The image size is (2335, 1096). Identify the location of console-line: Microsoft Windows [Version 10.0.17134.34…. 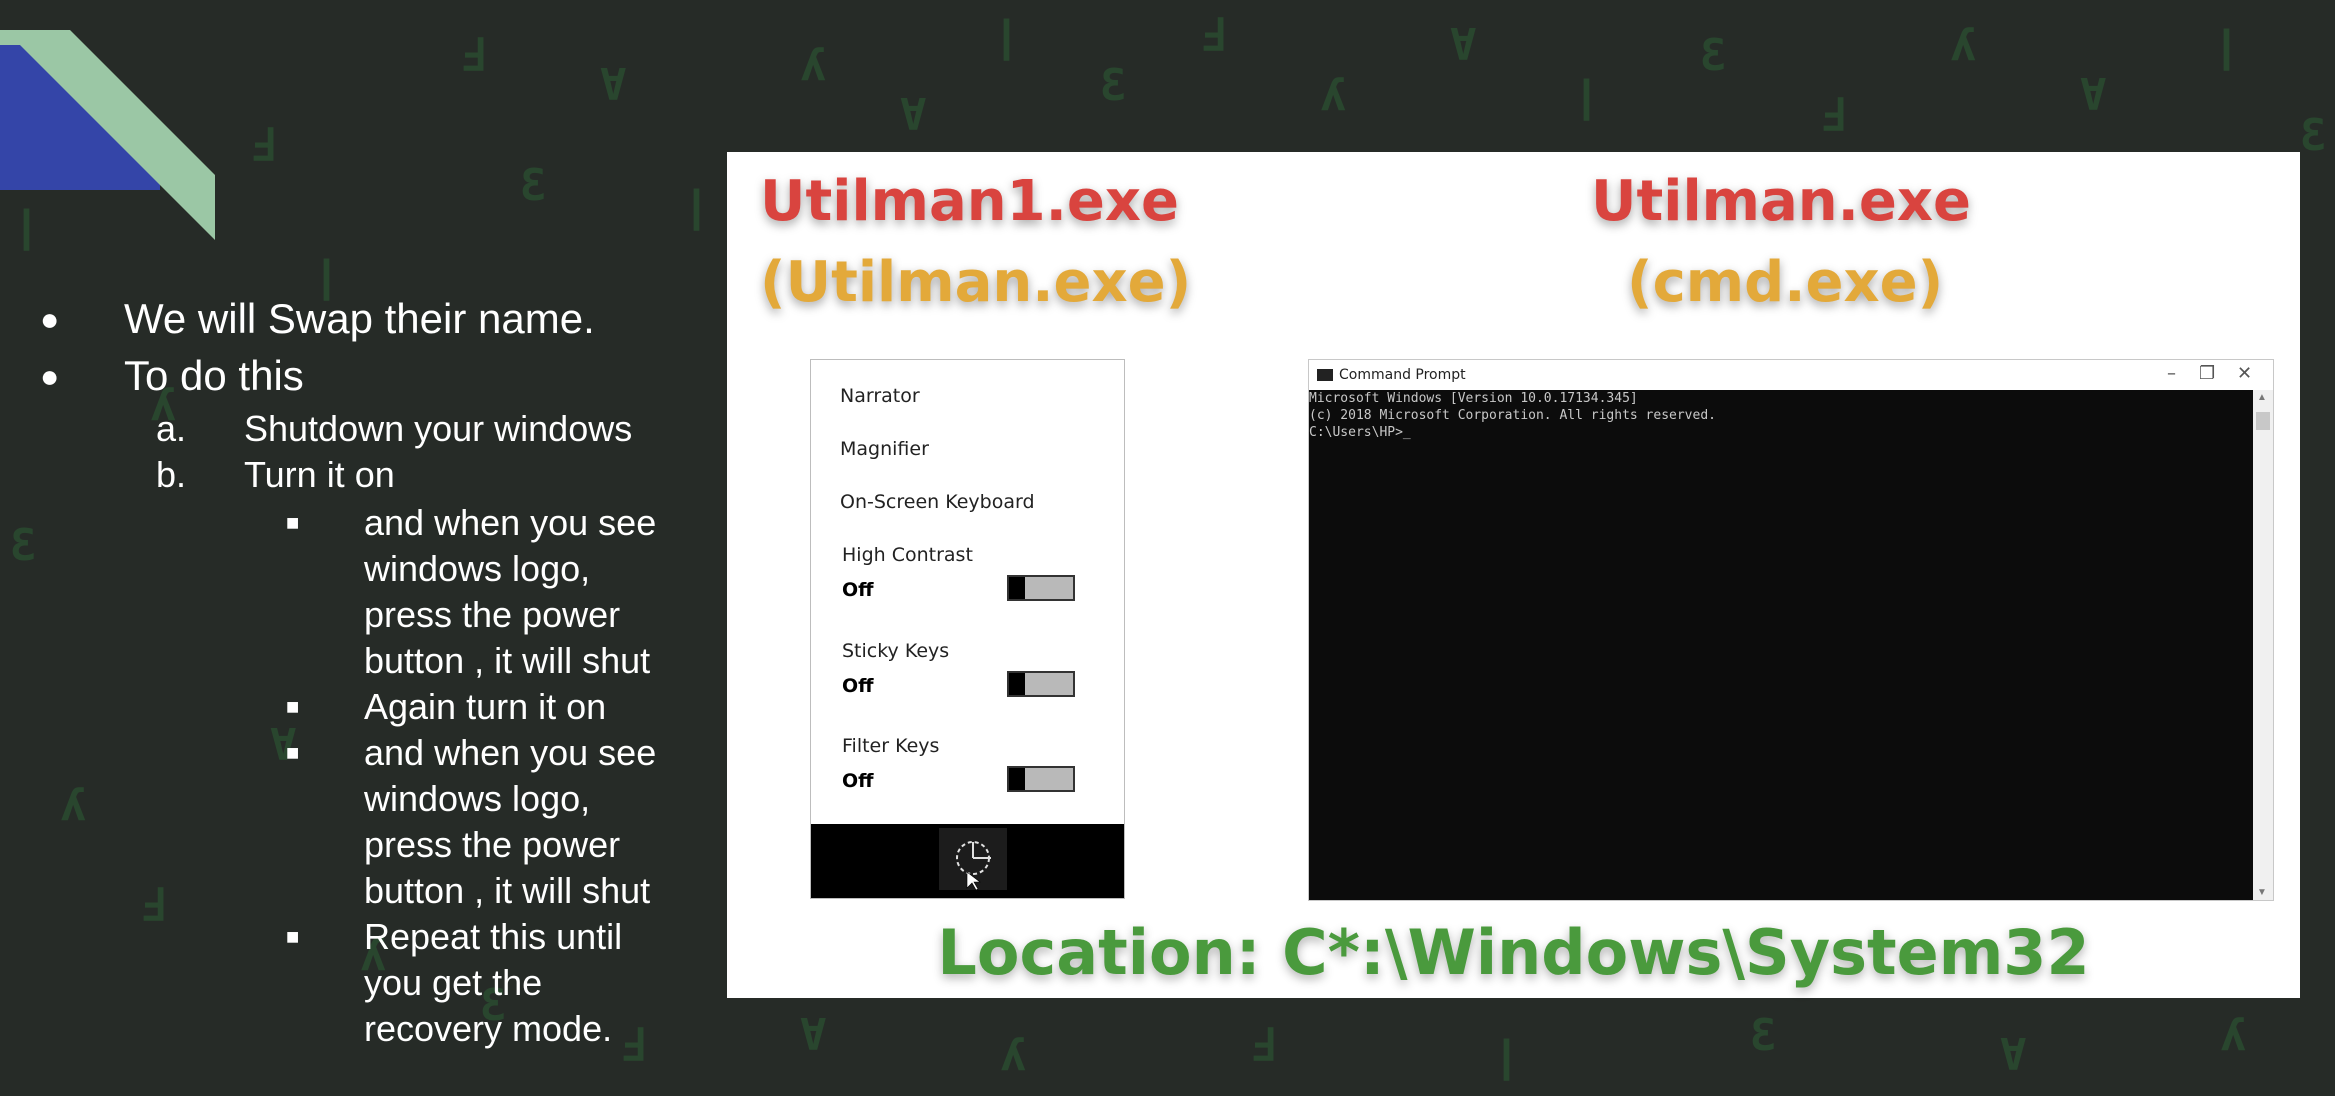
(1473, 398).